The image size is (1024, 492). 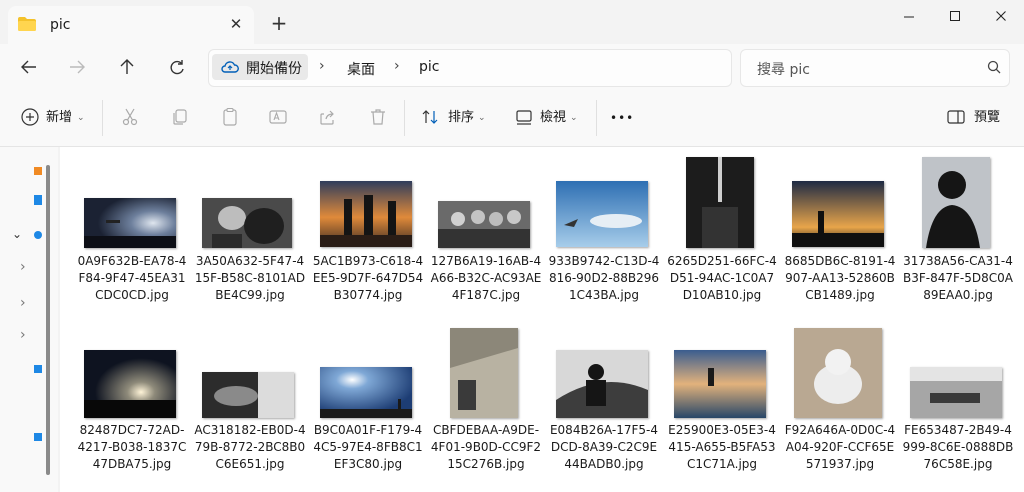 What do you see at coordinates (378, 117) in the screenshot?
I see `delete-icon` at bounding box center [378, 117].